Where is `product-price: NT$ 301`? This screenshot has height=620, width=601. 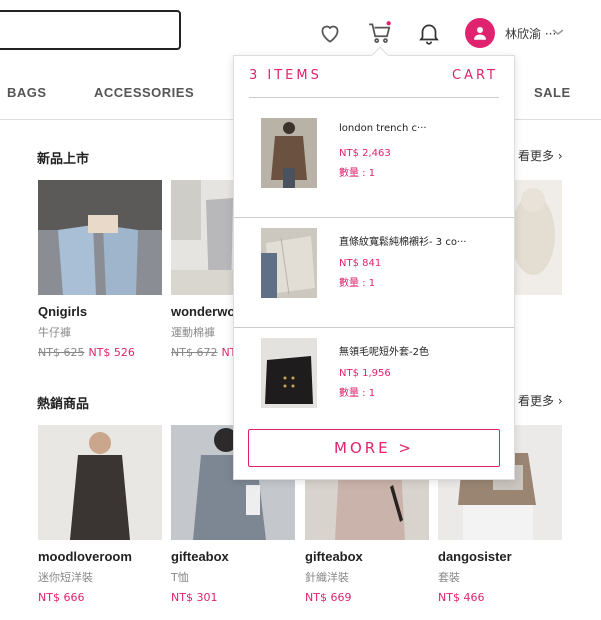
product-price: NT$ 301 is located at coordinates (194, 597).